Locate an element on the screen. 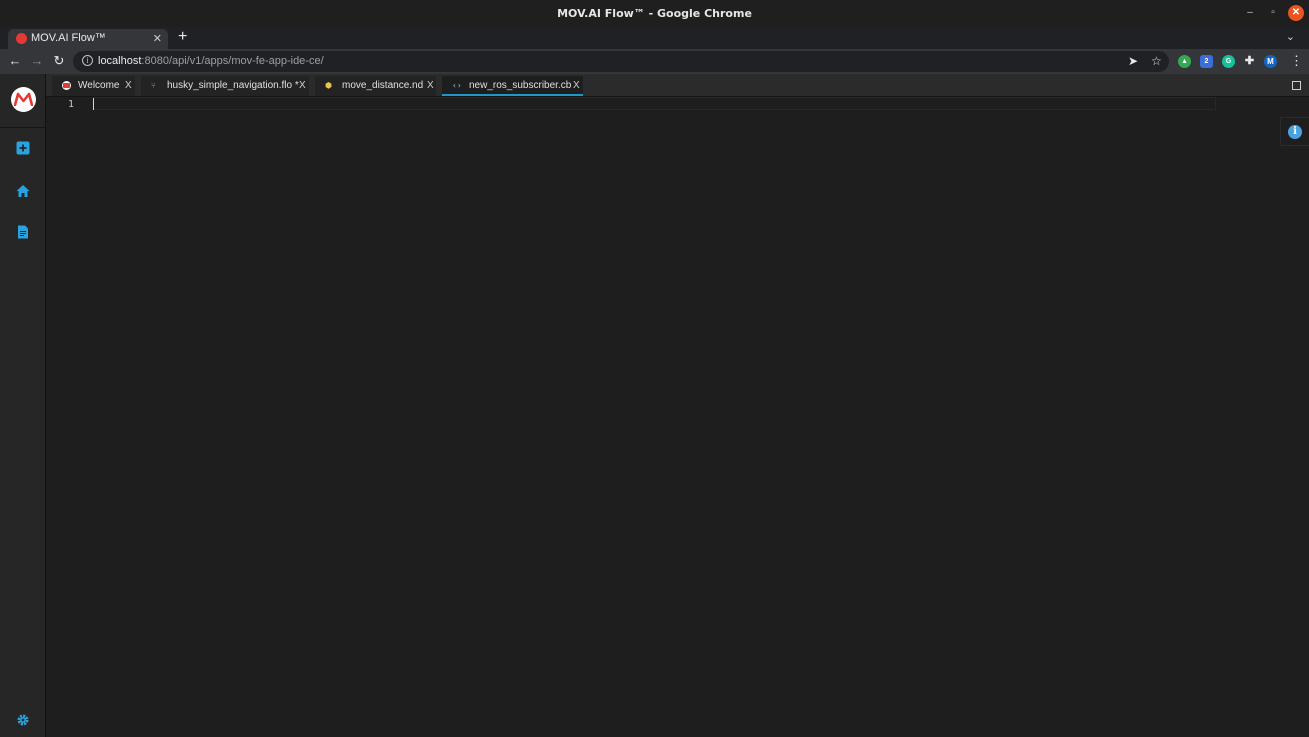 The width and height of the screenshot is (1309, 737). gear-icon is located at coordinates (23, 720).